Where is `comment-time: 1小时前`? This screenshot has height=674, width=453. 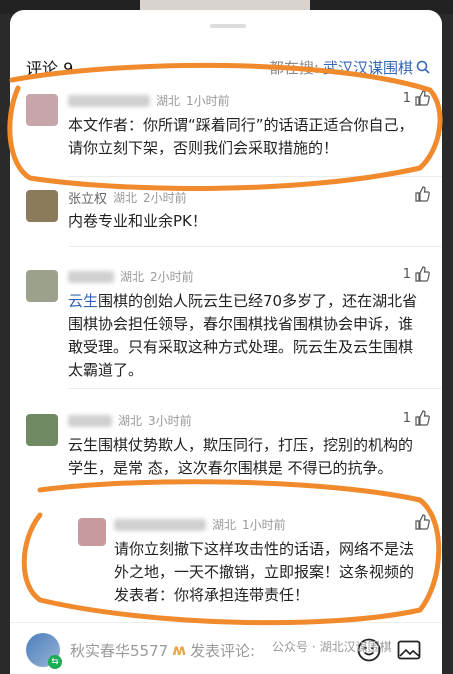
comment-time: 1小时前 is located at coordinates (208, 101).